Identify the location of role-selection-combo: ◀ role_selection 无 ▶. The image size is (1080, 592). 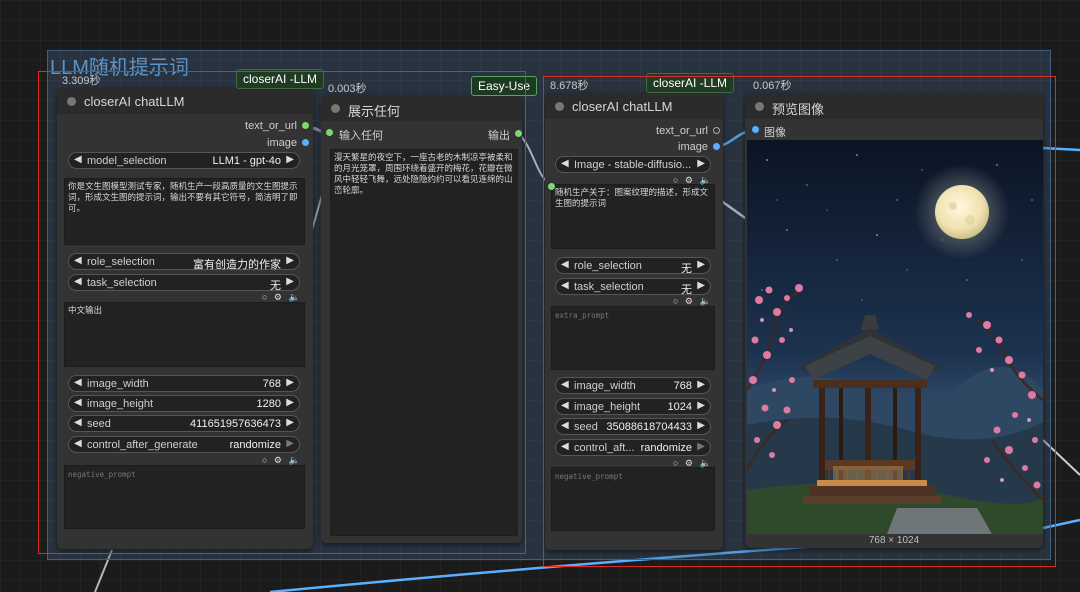
(633, 266).